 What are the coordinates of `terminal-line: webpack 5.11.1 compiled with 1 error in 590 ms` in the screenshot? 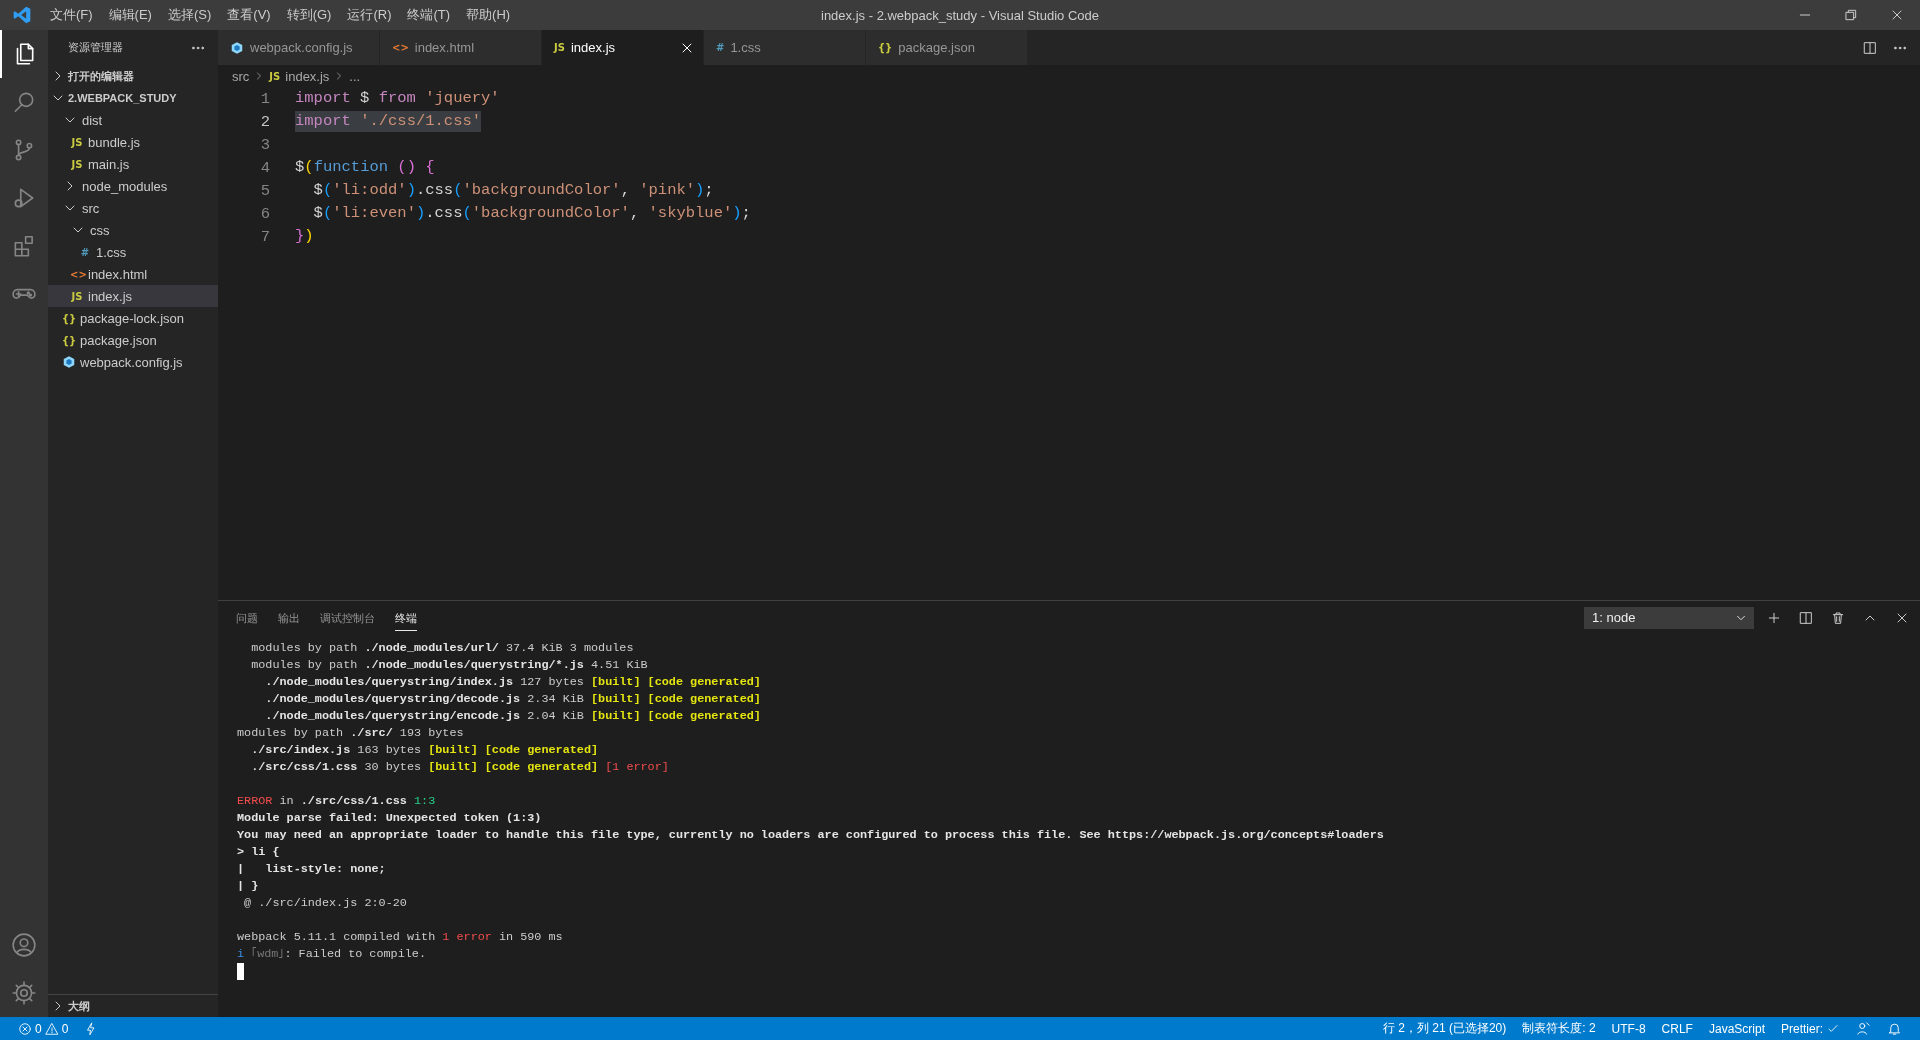 It's located at (400, 937).